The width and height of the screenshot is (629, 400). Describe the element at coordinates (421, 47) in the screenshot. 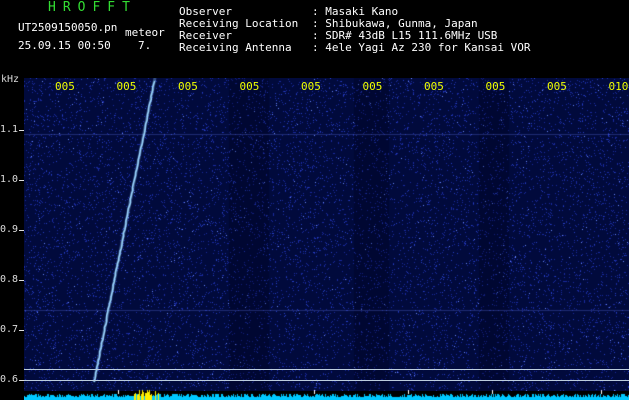

I see `info-value-antenna: : 4ele Yagi Az 230 for Kansai VOR` at that location.